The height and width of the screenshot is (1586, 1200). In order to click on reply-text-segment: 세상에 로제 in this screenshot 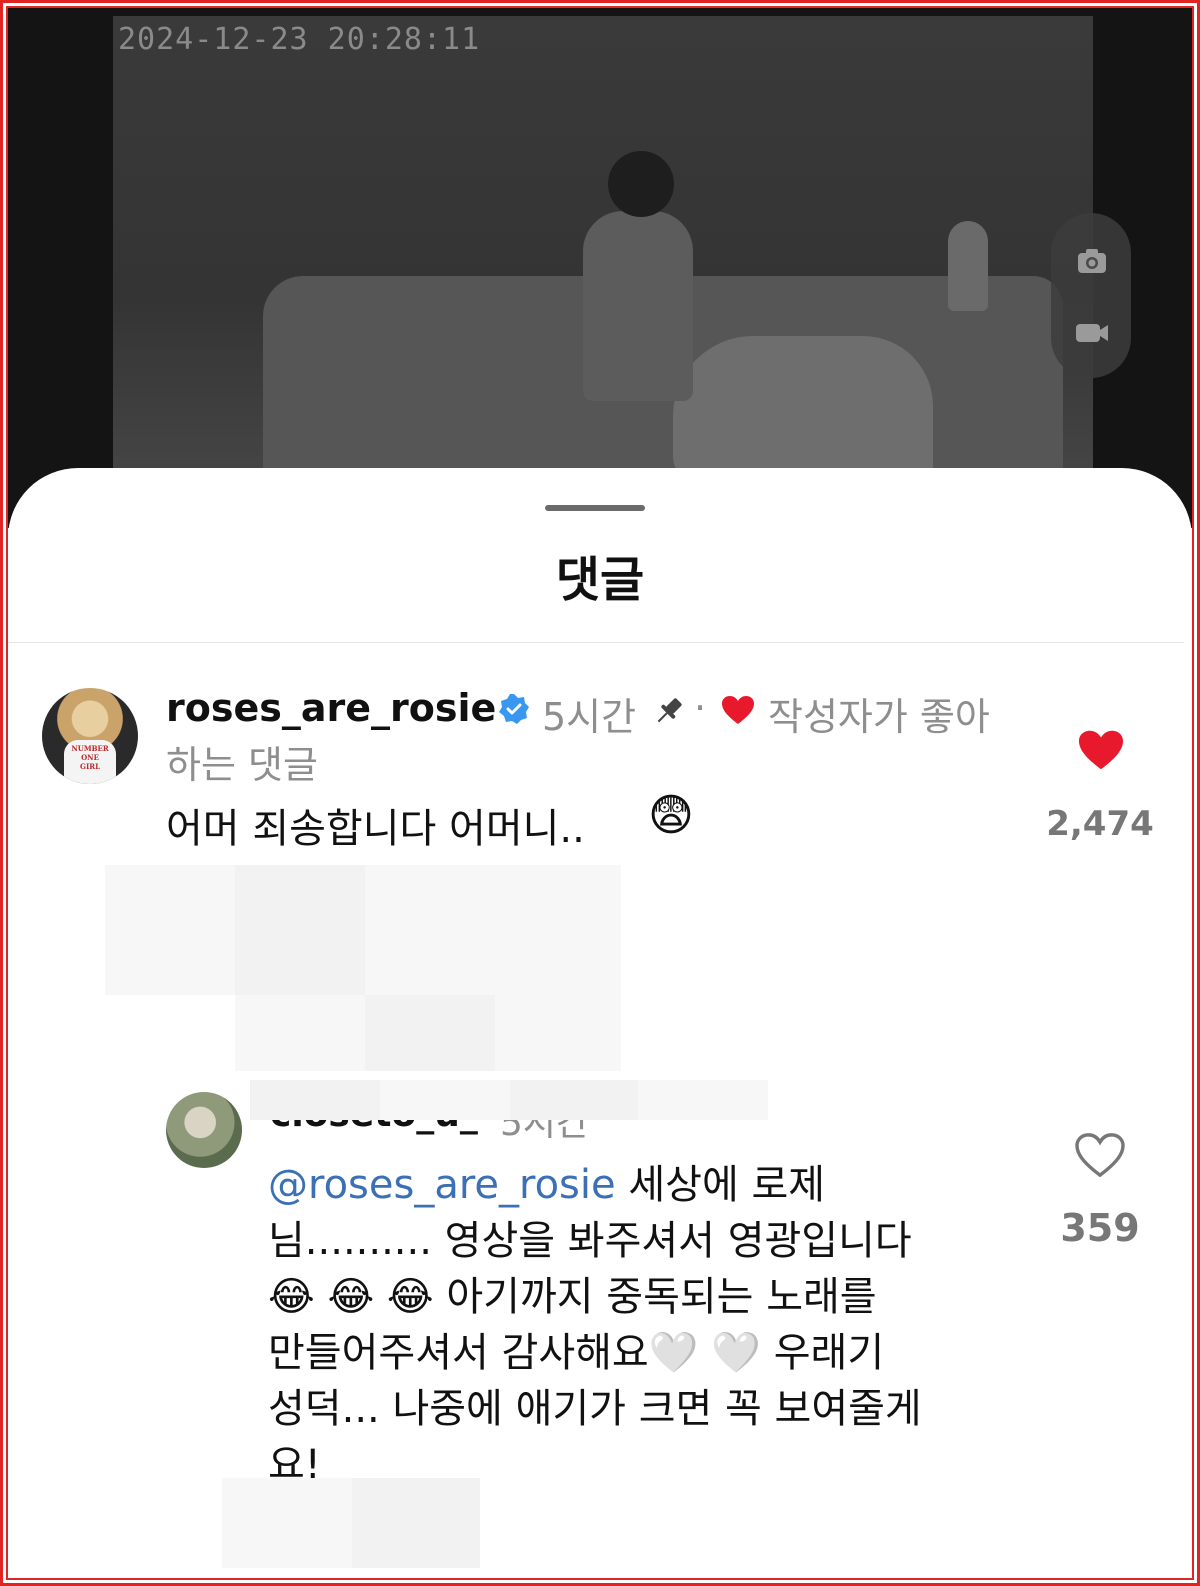, I will do `click(720, 1185)`.